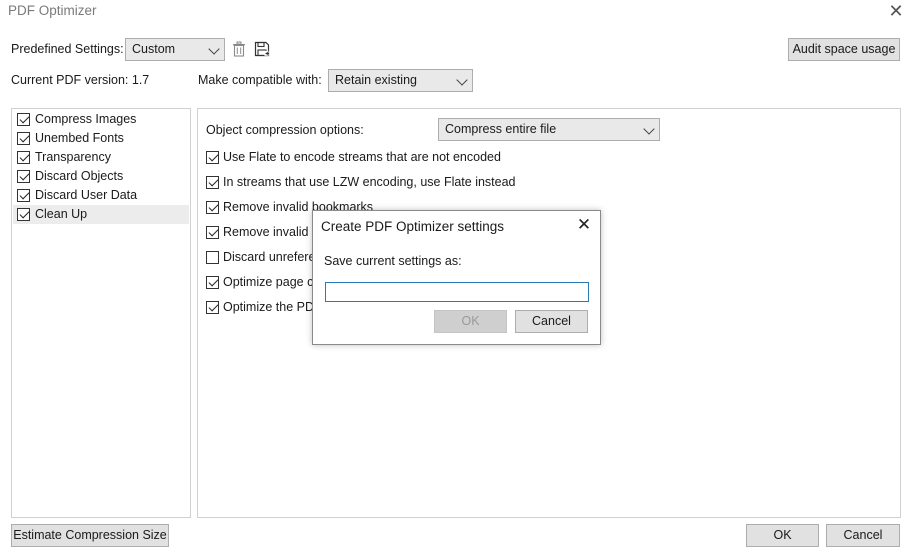 Image resolution: width=915 pixels, height=559 pixels. What do you see at coordinates (260, 80) in the screenshot?
I see `make-compatible-label: Make compatible with:` at bounding box center [260, 80].